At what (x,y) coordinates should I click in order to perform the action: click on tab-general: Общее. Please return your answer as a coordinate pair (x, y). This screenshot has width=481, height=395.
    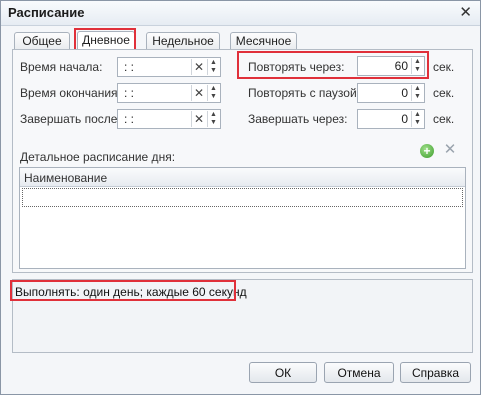
    Looking at the image, I should click on (42, 41).